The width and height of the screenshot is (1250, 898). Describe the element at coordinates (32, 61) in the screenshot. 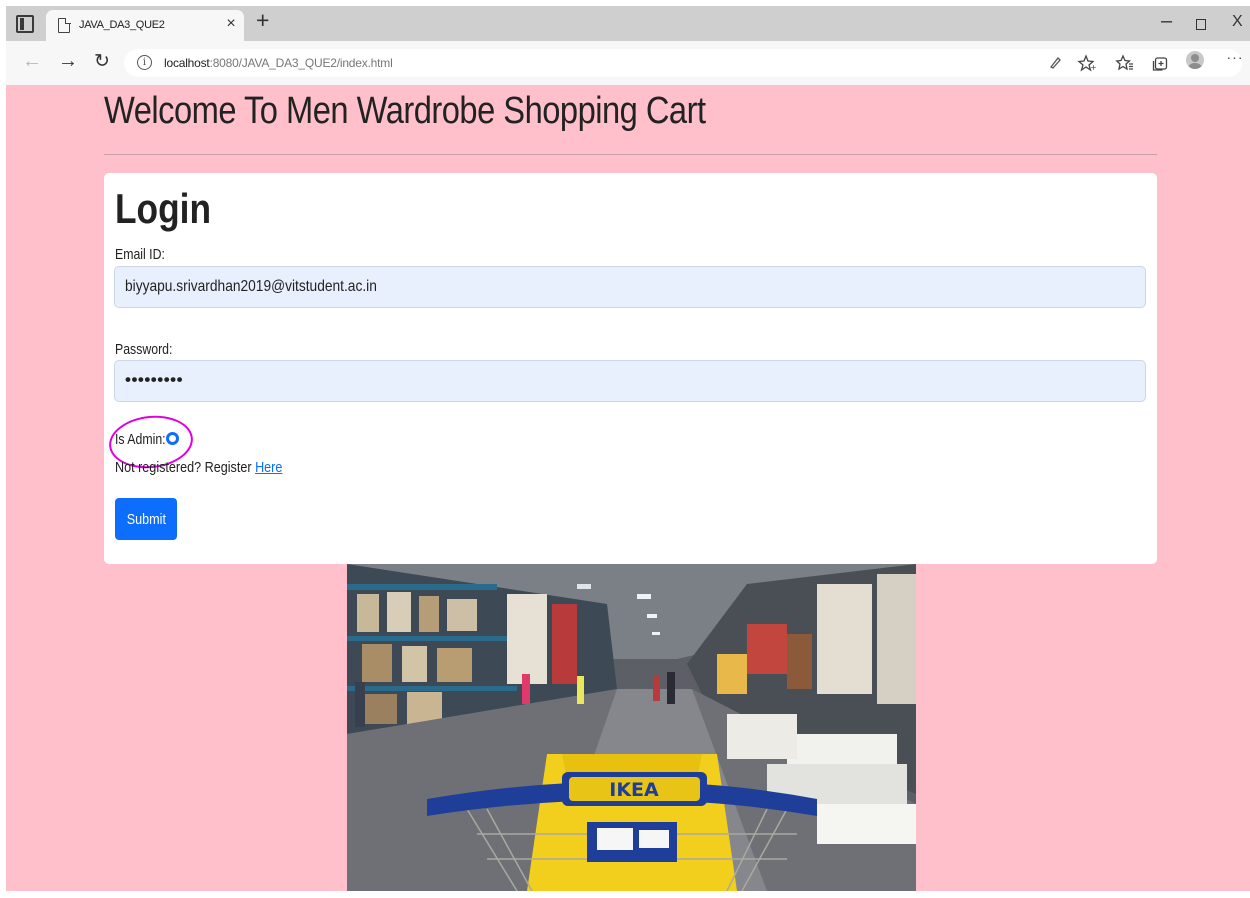

I see `back-icon: ←` at that location.